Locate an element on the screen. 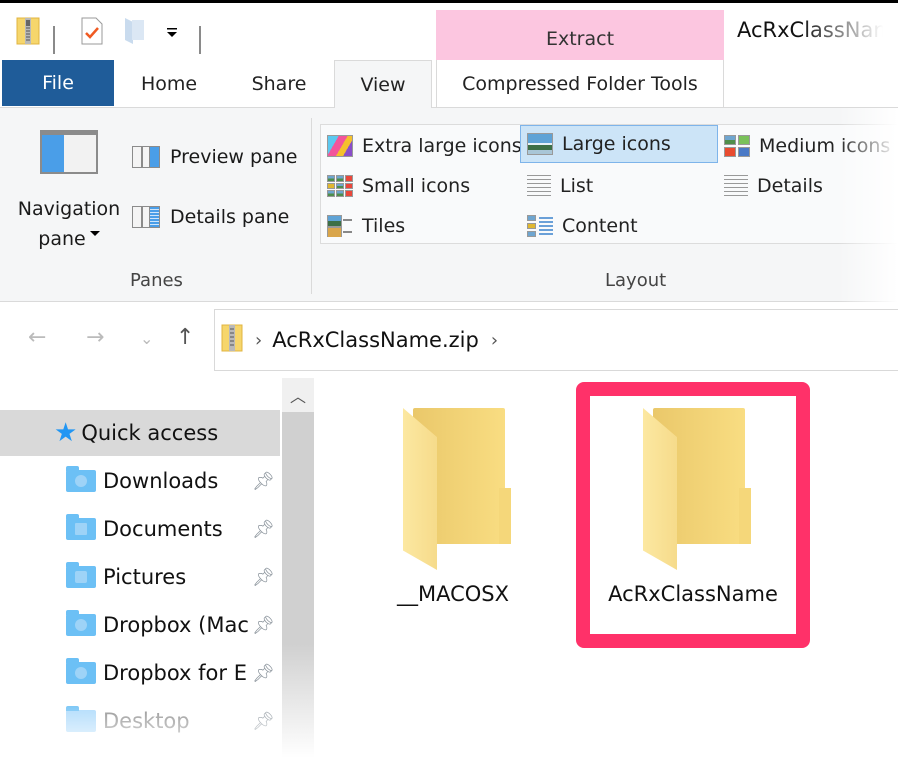  file-name: __MACOSX is located at coordinates (453, 594).